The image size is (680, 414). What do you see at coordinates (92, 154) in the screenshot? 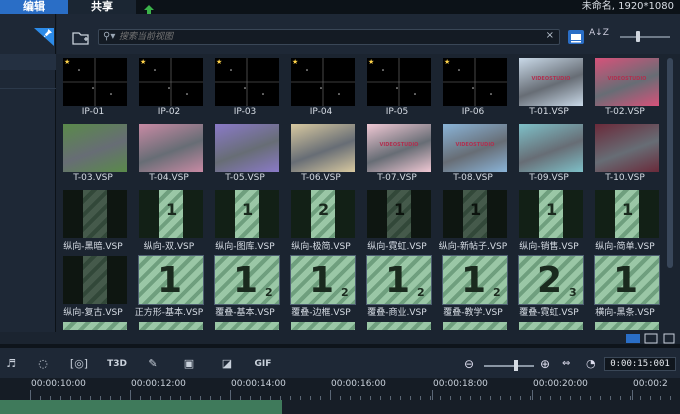
I see `template-item: T-03.VSP` at bounding box center [92, 154].